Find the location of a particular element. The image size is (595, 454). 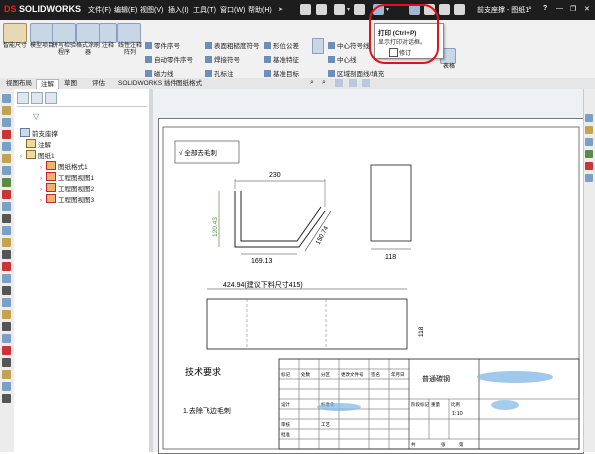

surface-finish-button: 表面粗糙度符号 is located at coordinates (232, 45).